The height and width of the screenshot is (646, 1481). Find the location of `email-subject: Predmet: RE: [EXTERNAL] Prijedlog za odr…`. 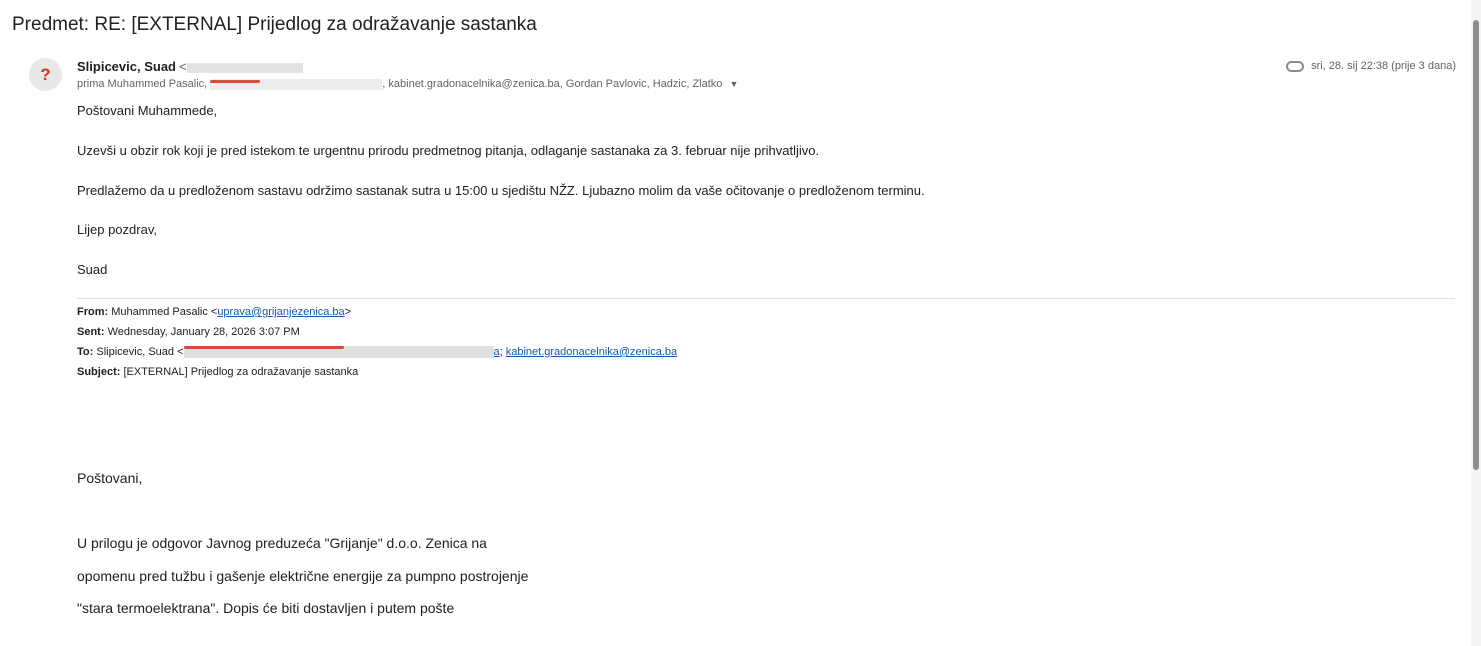

email-subject: Predmet: RE: [EXTERNAL] Prijedlog za odr… is located at coordinates (274, 24).